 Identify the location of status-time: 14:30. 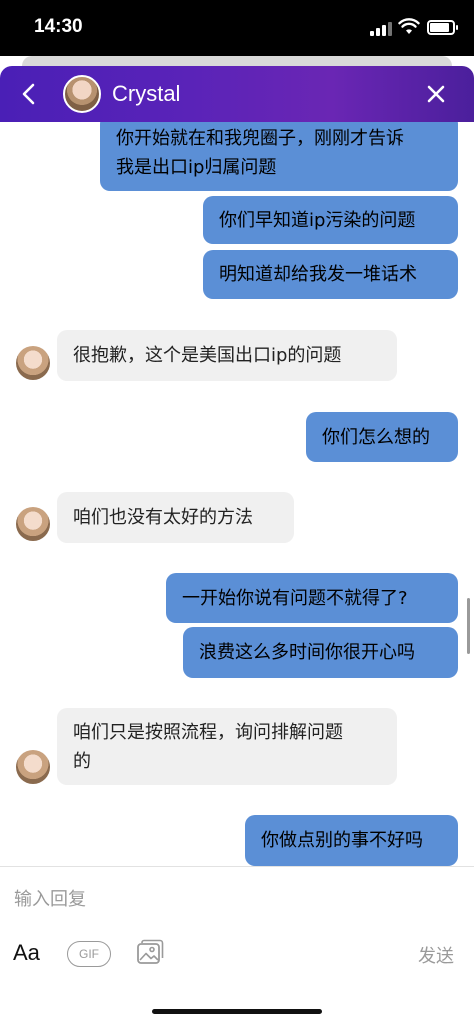
(58, 26).